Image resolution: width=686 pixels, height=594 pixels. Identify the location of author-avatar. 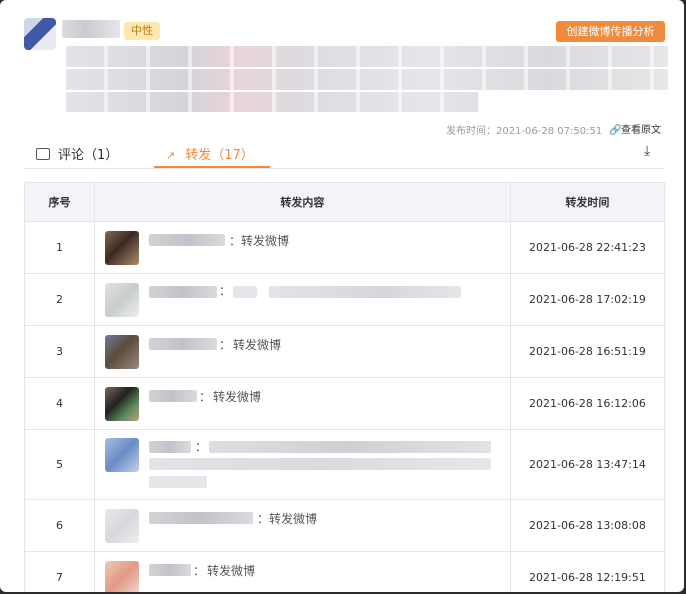
(40, 34).